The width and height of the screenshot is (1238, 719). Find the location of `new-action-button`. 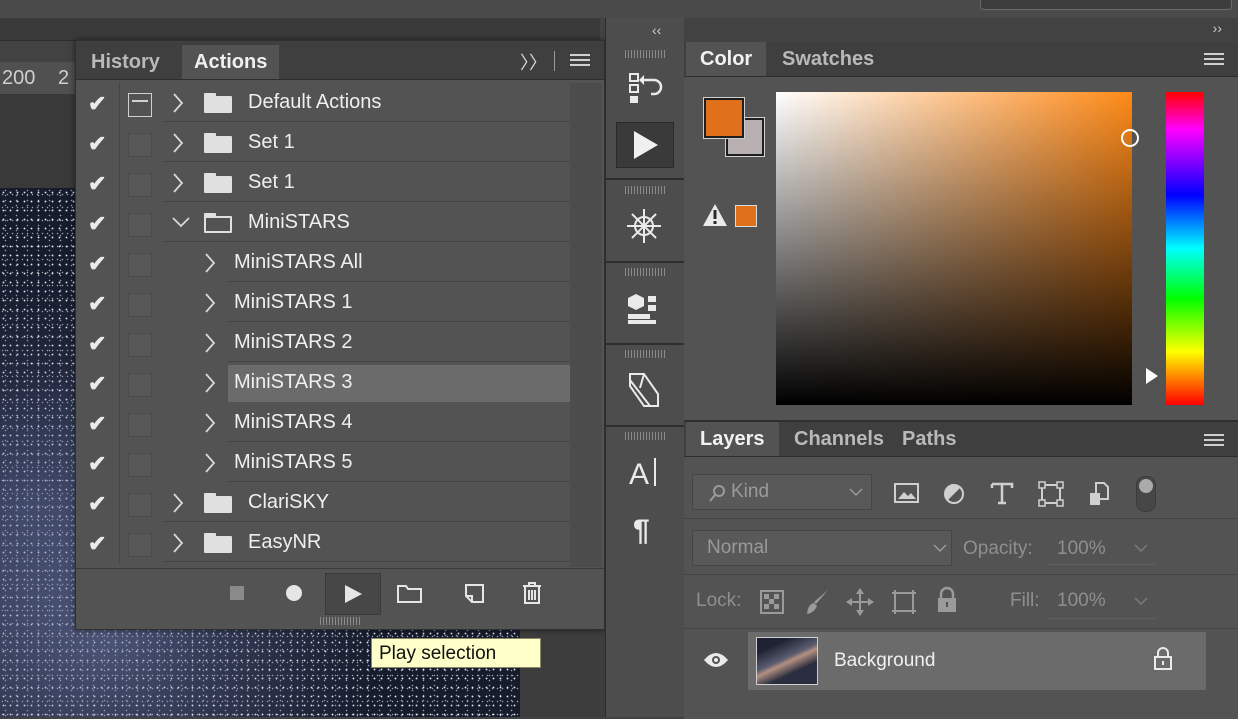

new-action-button is located at coordinates (474, 593).